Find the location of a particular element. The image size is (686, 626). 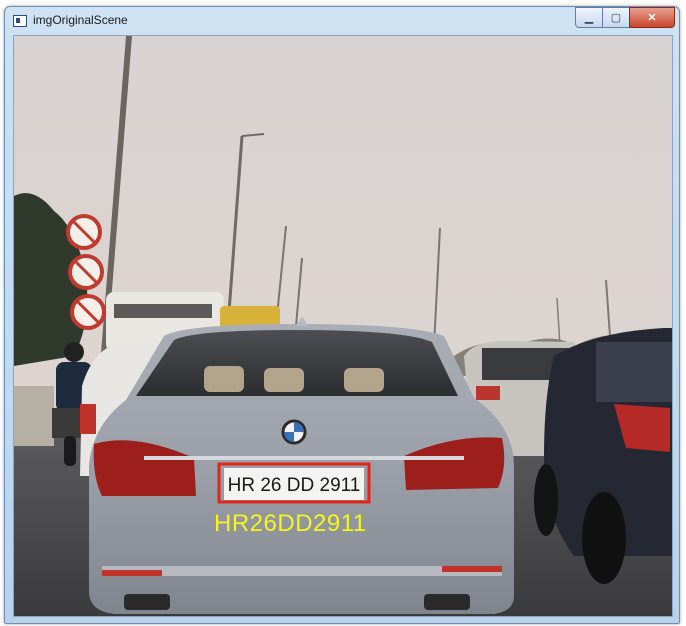

suv-wheel is located at coordinates (604, 538).